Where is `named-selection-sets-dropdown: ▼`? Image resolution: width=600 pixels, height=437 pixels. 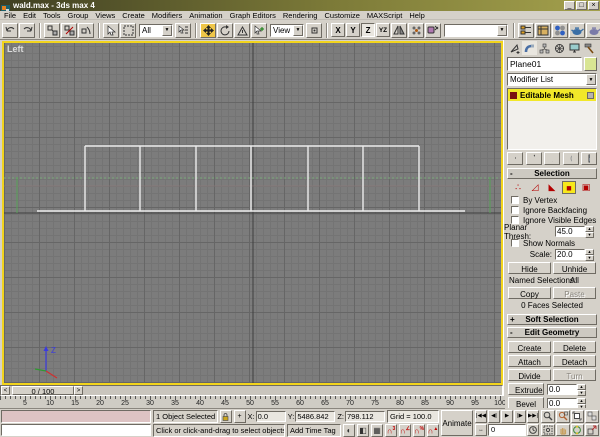
named-selection-sets-dropdown: ▼ is located at coordinates (476, 30).